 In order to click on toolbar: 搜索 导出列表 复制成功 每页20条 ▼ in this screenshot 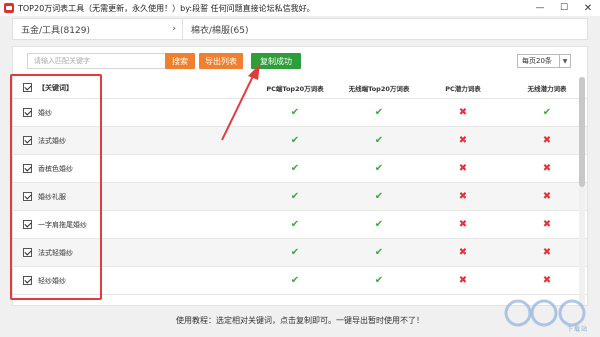, I will do `click(300, 61)`.